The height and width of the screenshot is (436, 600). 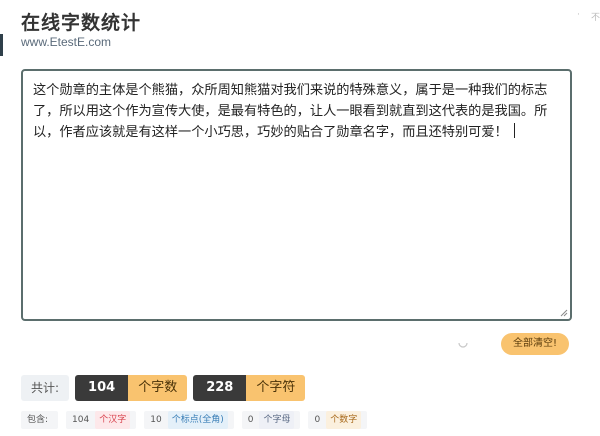 What do you see at coordinates (66, 42) in the screenshot?
I see `site-url-link: www.EtestE.com` at bounding box center [66, 42].